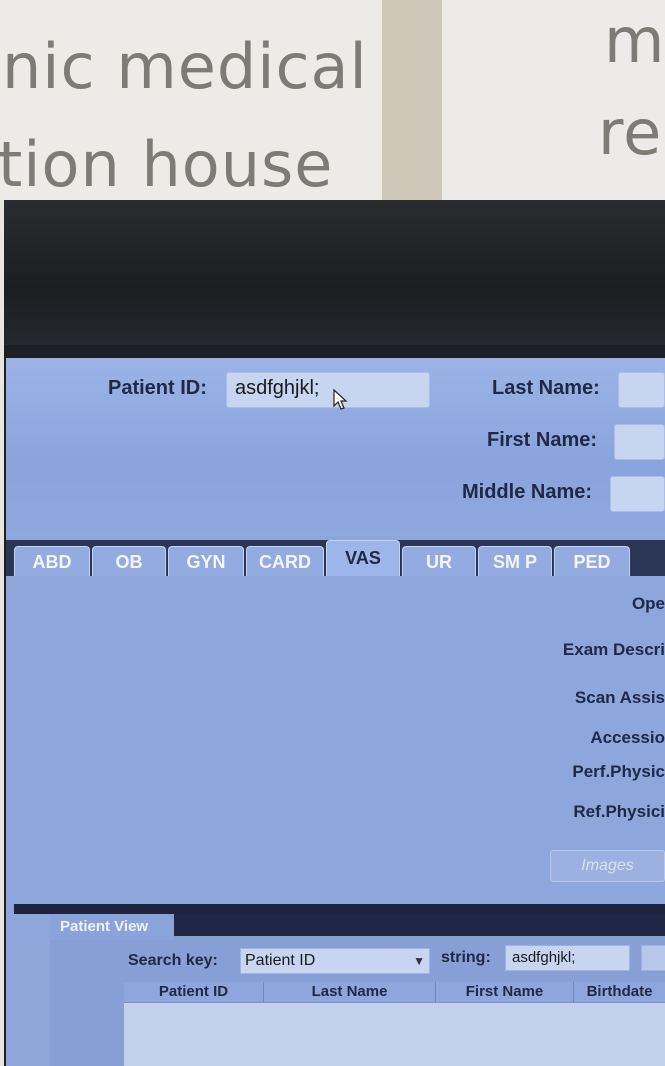 The image size is (665, 1066). I want to click on accession-label: Accessio, so click(627, 737).